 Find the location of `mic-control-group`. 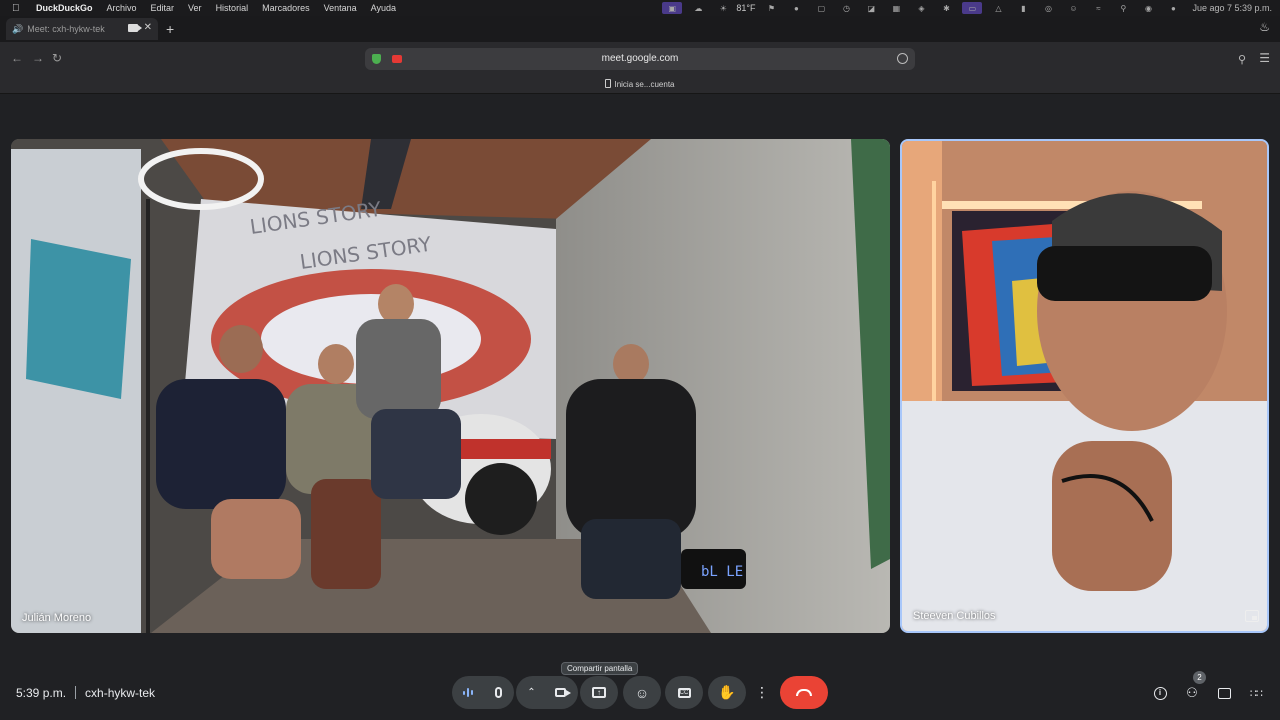

mic-control-group is located at coordinates (483, 692).